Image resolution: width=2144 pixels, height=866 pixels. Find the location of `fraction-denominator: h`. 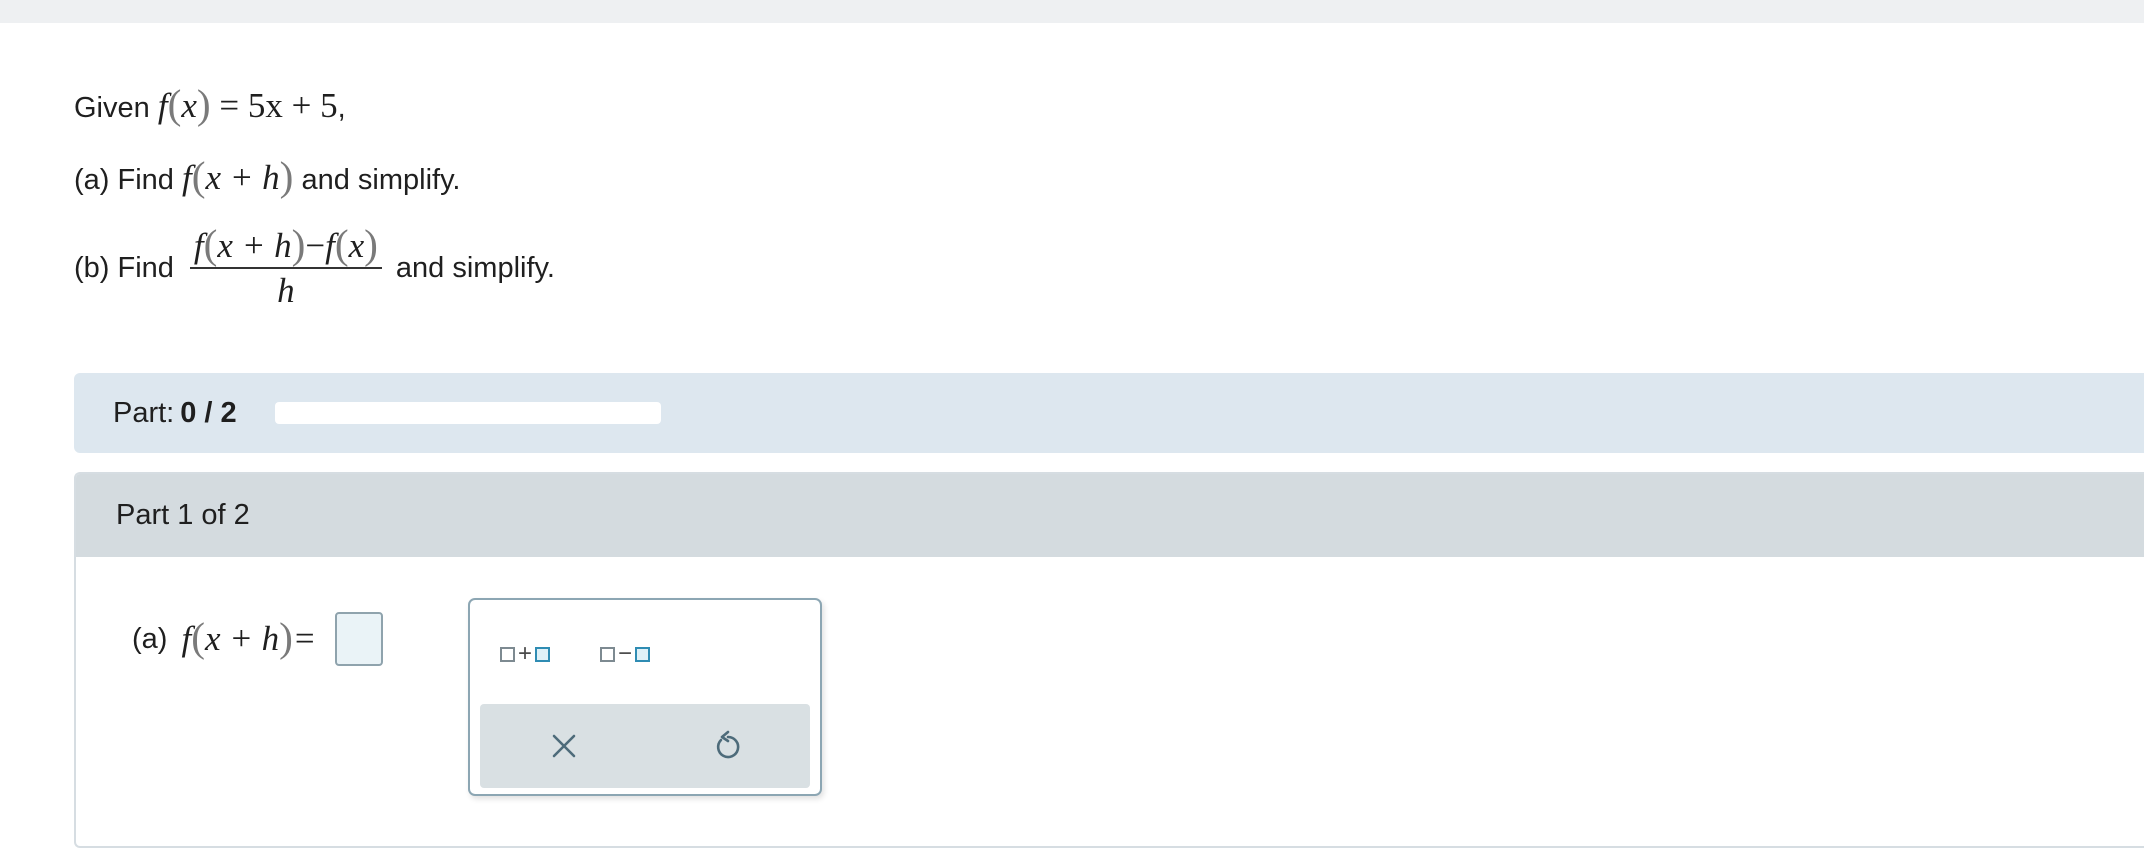

fraction-denominator: h is located at coordinates (286, 290).